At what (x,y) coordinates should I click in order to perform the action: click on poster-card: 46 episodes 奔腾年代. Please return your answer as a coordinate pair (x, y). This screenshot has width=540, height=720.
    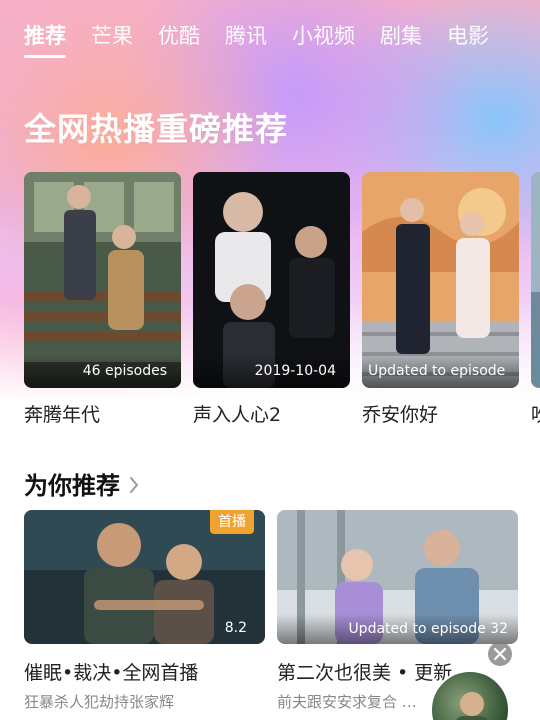
    Looking at the image, I should click on (102, 302).